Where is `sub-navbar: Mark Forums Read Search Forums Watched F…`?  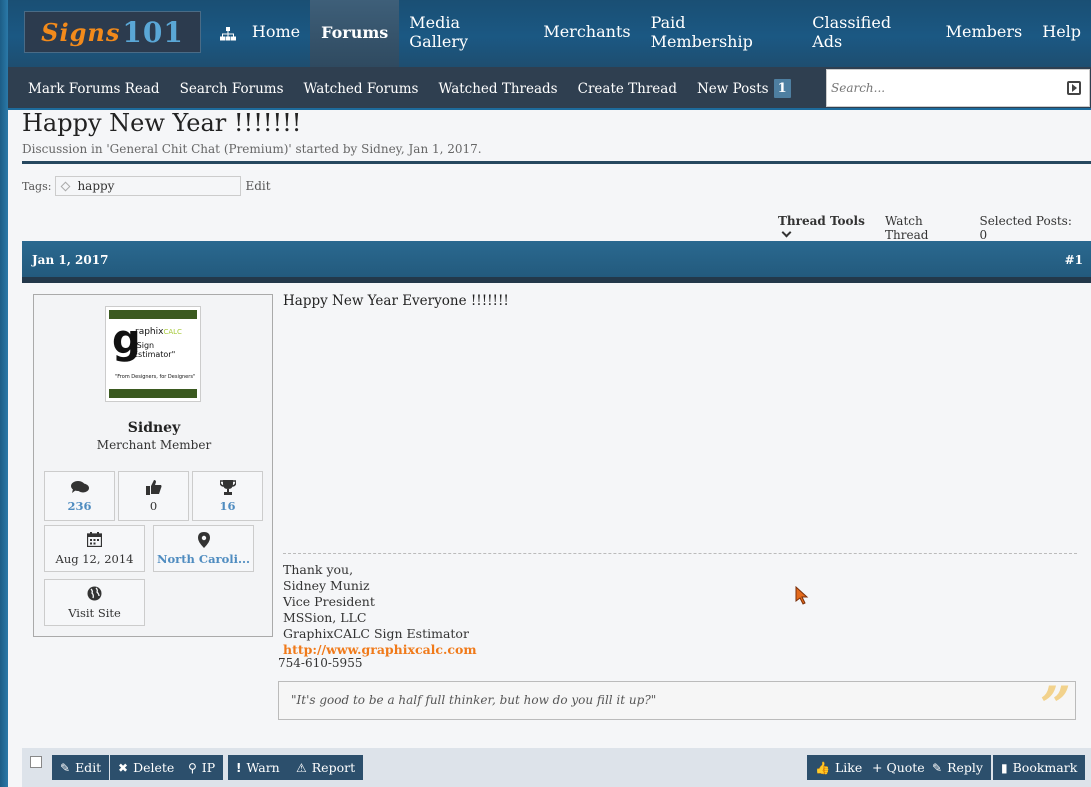 sub-navbar: Mark Forums Read Search Forums Watched F… is located at coordinates (549, 88).